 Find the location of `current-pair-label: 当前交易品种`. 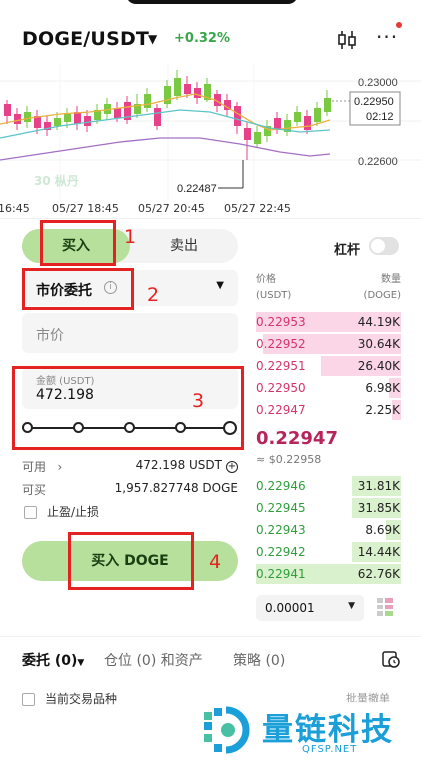

current-pair-label: 当前交易品种 is located at coordinates (81, 699).